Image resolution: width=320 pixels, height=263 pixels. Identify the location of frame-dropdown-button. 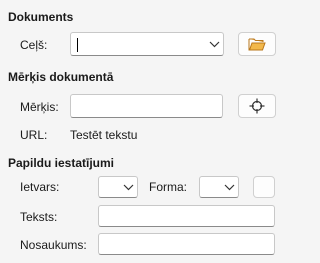
(128, 187).